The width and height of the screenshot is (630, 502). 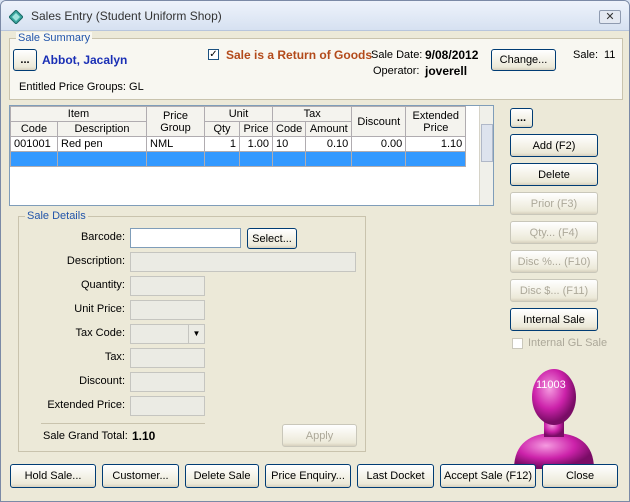 I want to click on close-button: Close, so click(x=580, y=476).